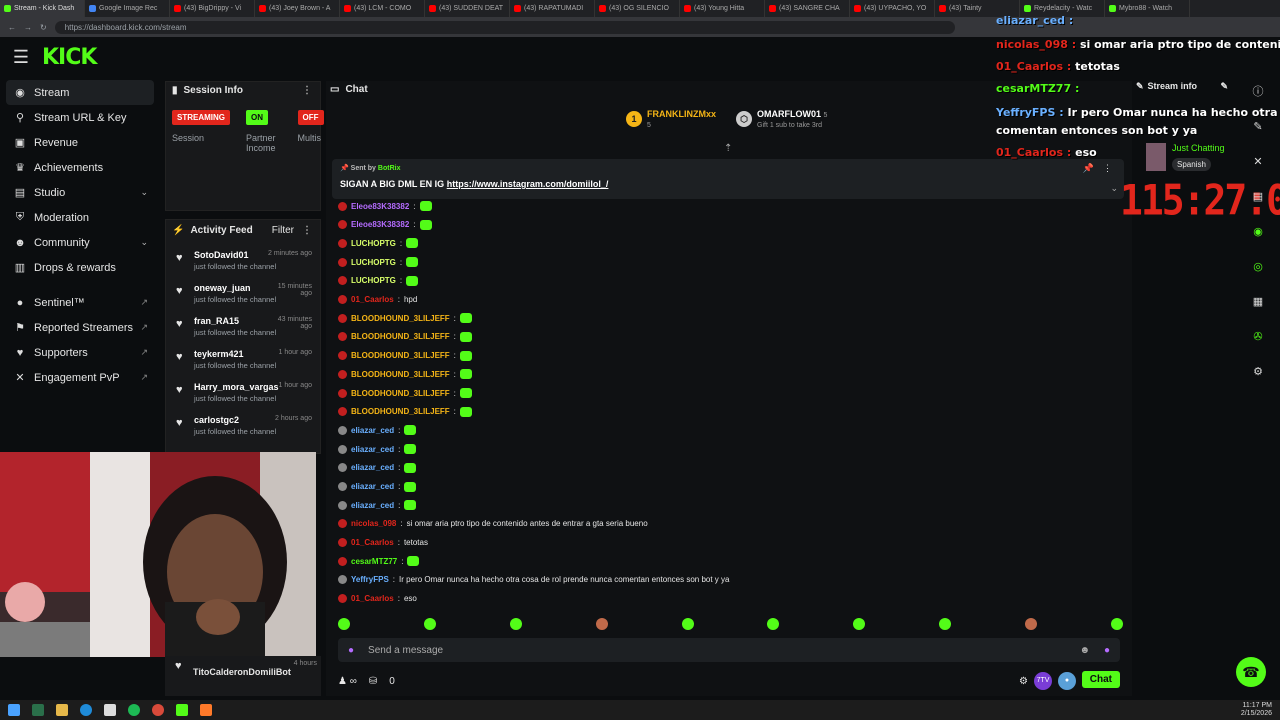 Image resolution: width=1280 pixels, height=720 pixels. I want to click on obs-icon, so click(206, 710).